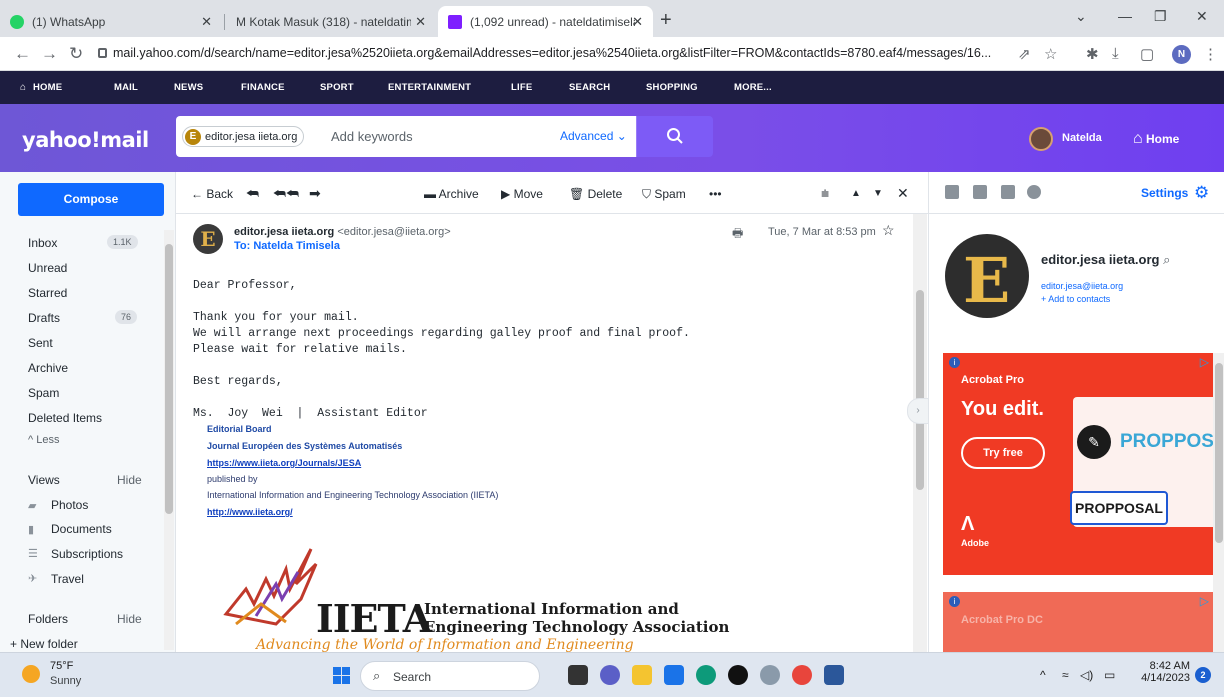  Describe the element at coordinates (47, 268) in the screenshot. I see `folder-unread: Unread` at that location.